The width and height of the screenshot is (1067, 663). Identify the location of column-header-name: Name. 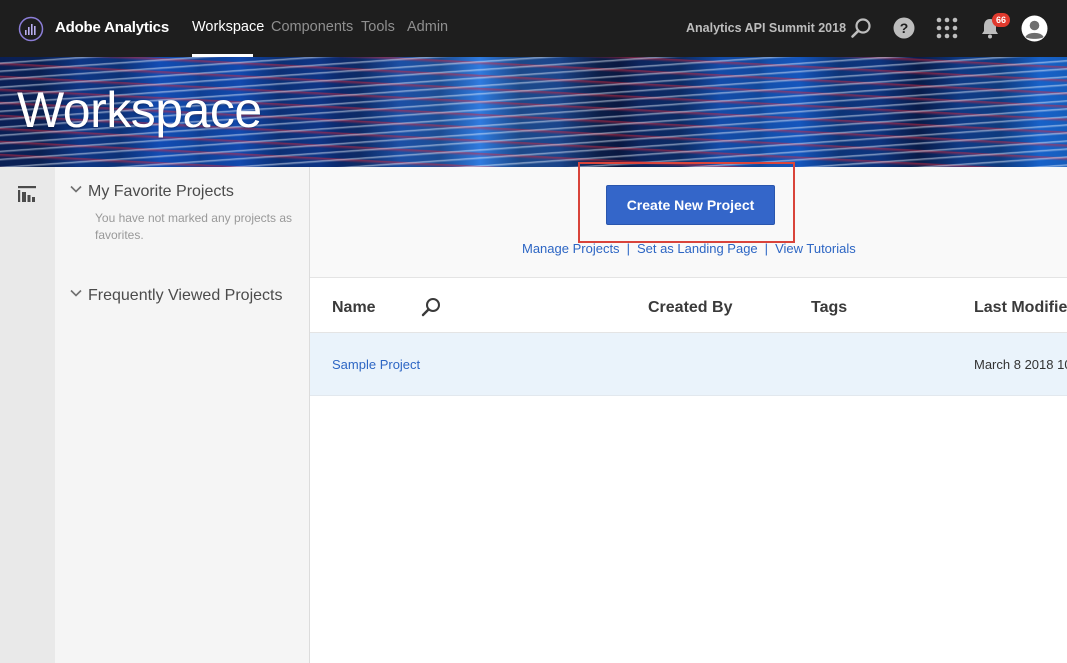
(354, 308).